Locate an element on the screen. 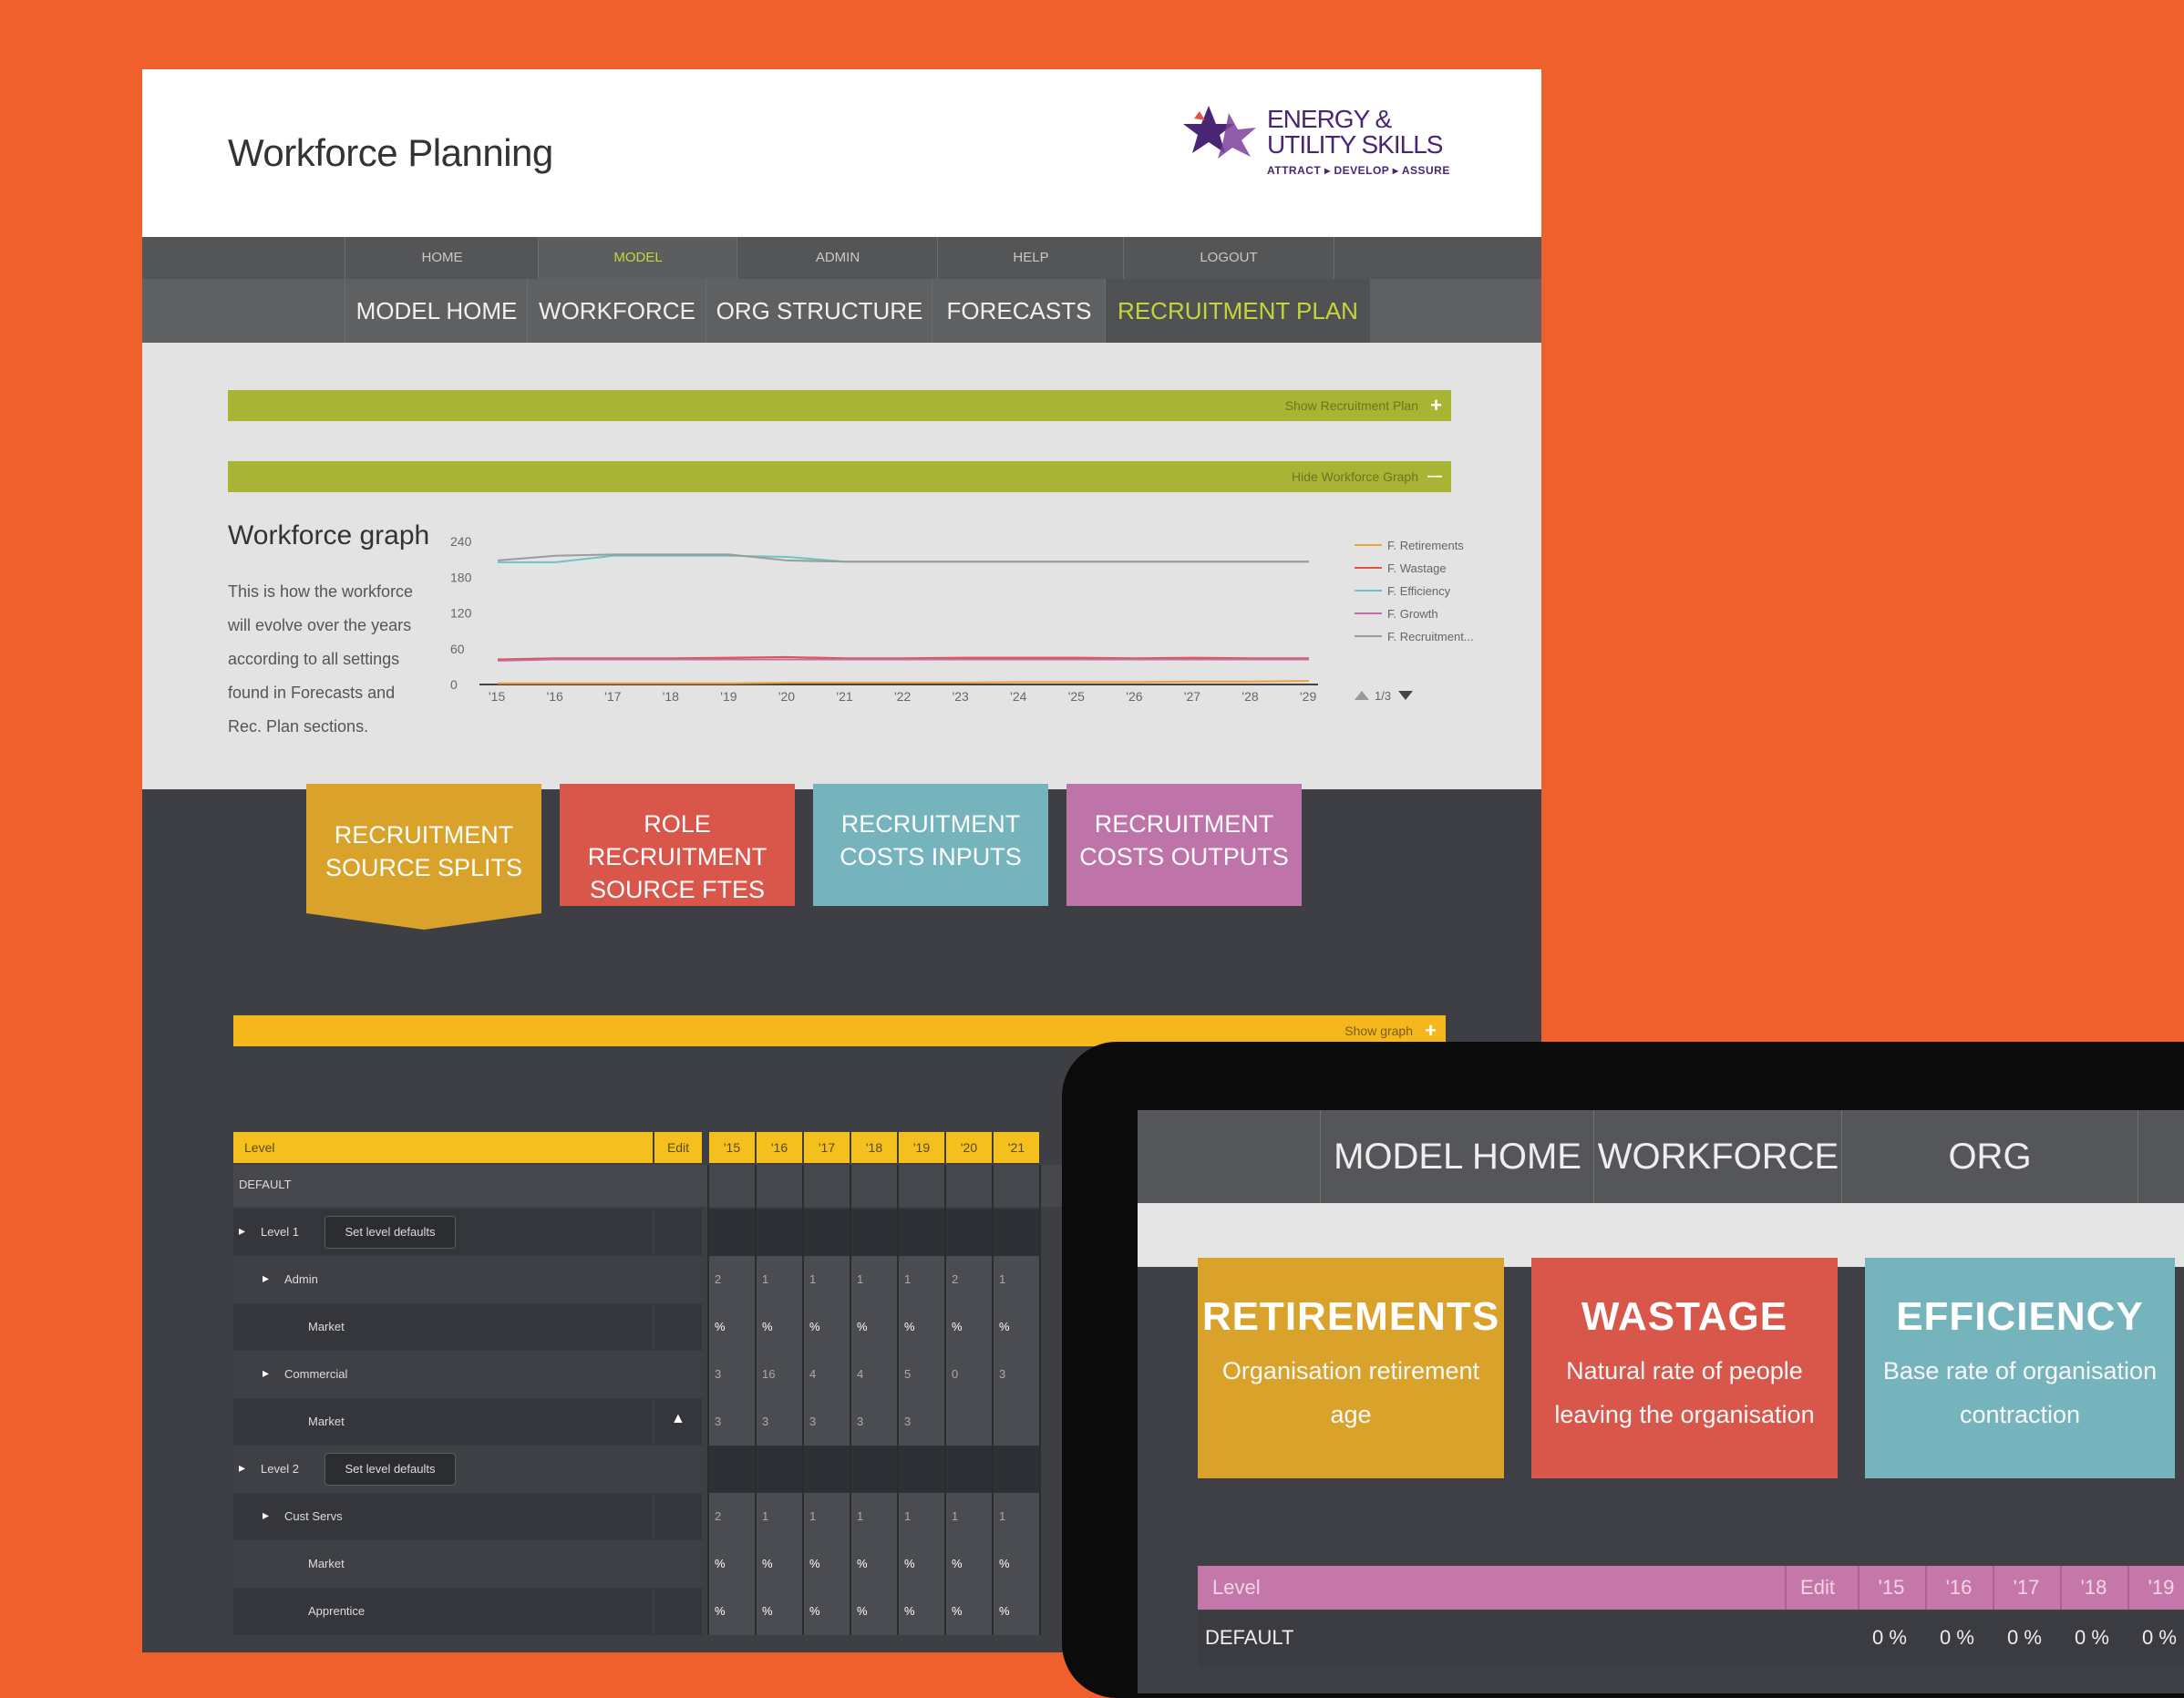  tablet-tab-workforce: WORKFORCE is located at coordinates (1718, 1156).